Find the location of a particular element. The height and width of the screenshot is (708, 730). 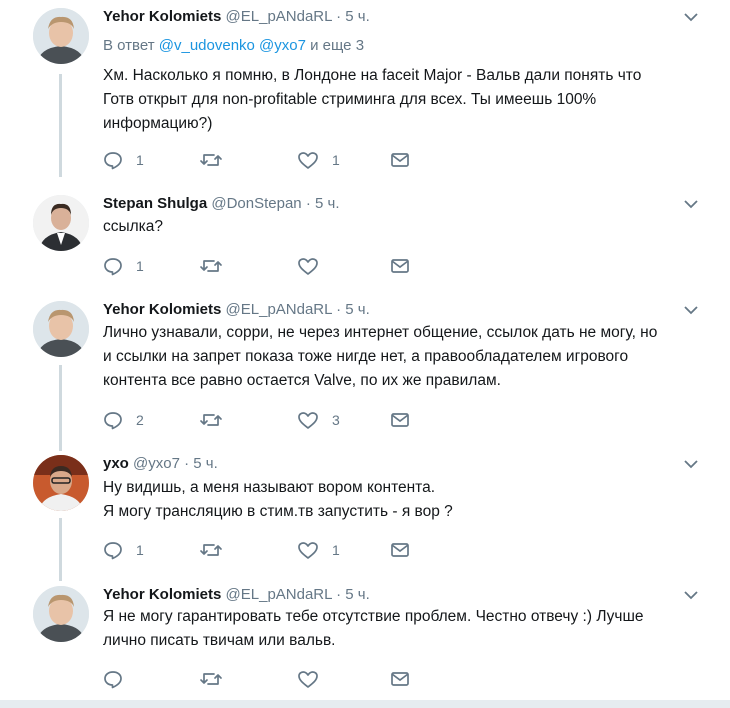

reply-others-link: и еще 3 is located at coordinates (337, 45).